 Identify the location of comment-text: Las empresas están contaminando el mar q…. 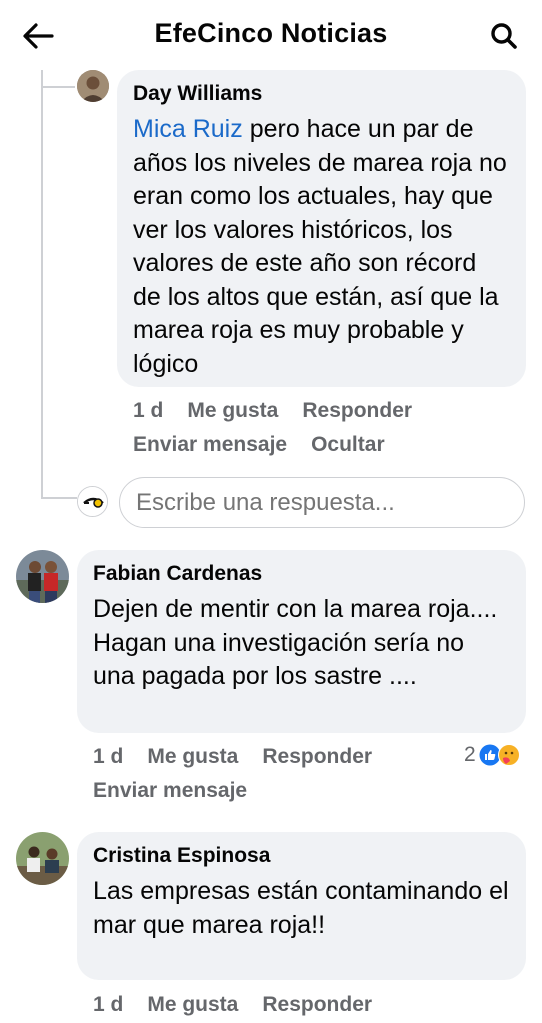
(301, 908).